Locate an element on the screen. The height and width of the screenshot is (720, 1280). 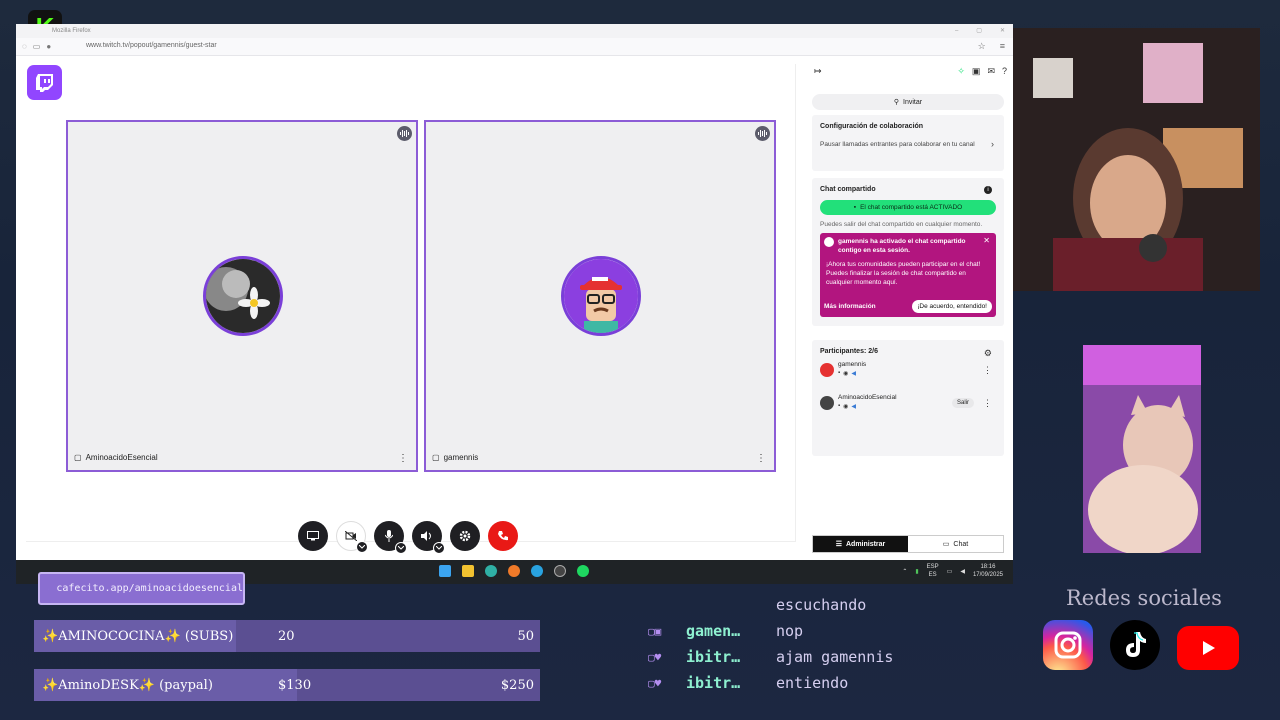
camera-toggle-button is located at coordinates (352, 537).